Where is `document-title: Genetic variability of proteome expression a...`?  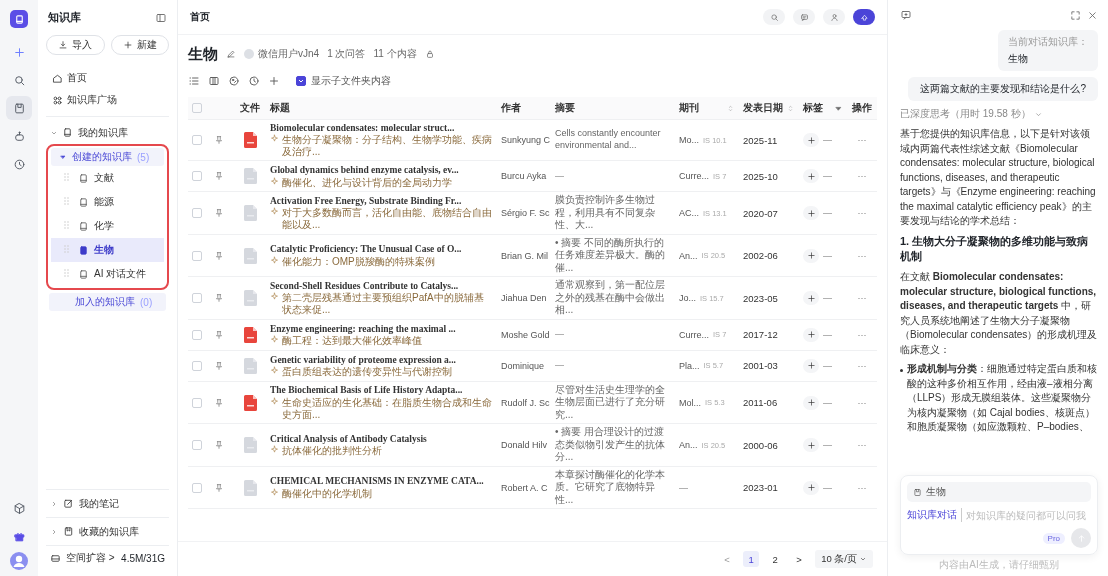 document-title: Genetic variability of proteome expression a... is located at coordinates (381, 359).